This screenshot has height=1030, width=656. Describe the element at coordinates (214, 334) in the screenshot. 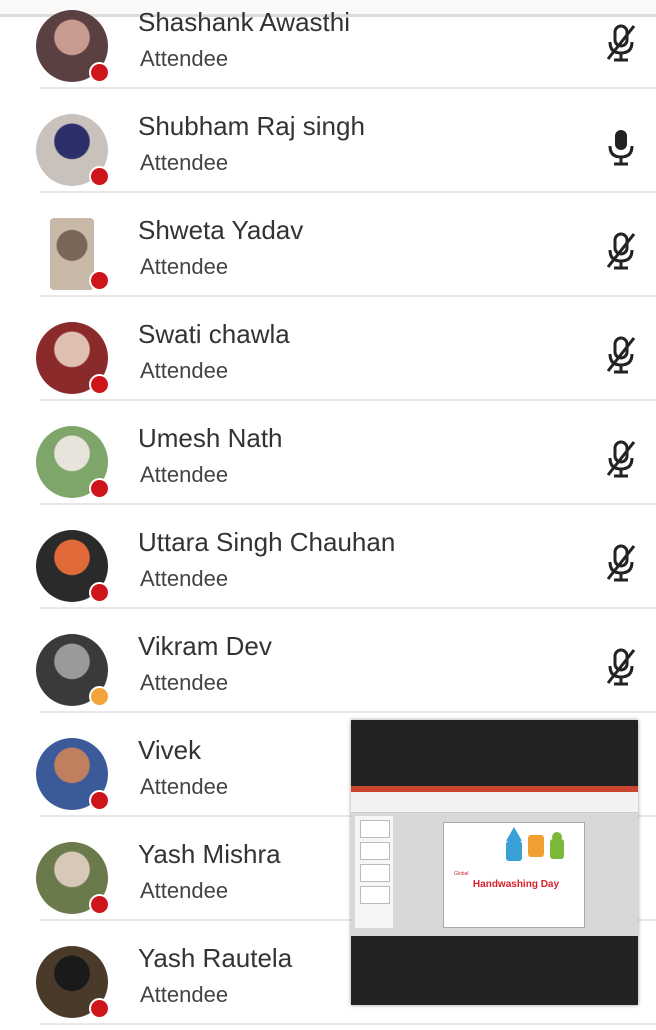

I see `participant-name: Swati chawla` at that location.